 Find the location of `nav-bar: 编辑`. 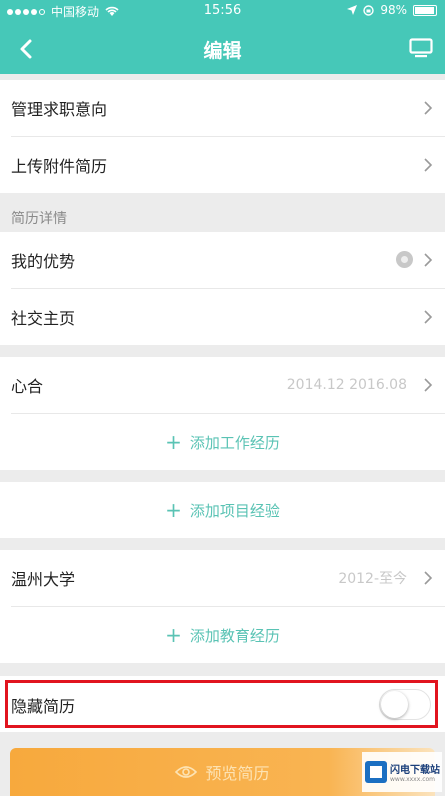

nav-bar: 编辑 is located at coordinates (222, 48).